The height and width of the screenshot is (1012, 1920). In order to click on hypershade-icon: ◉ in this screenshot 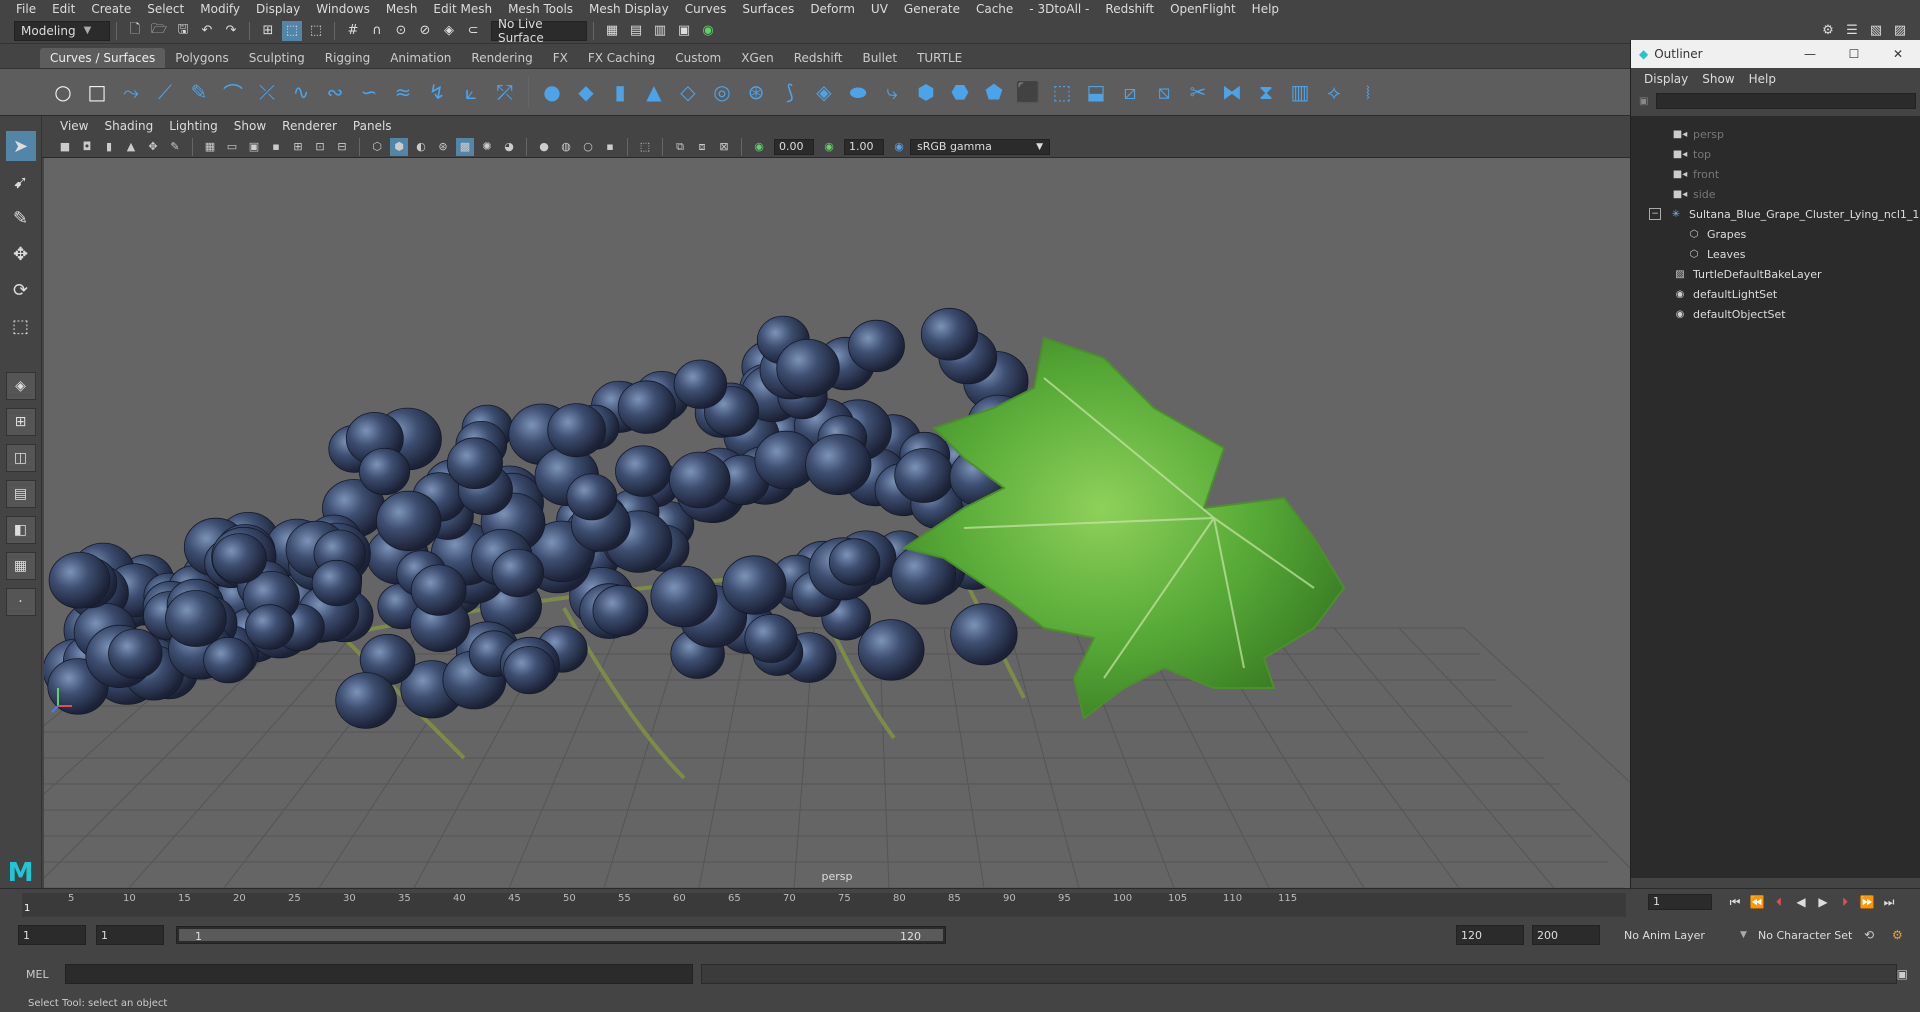, I will do `click(708, 31)`.